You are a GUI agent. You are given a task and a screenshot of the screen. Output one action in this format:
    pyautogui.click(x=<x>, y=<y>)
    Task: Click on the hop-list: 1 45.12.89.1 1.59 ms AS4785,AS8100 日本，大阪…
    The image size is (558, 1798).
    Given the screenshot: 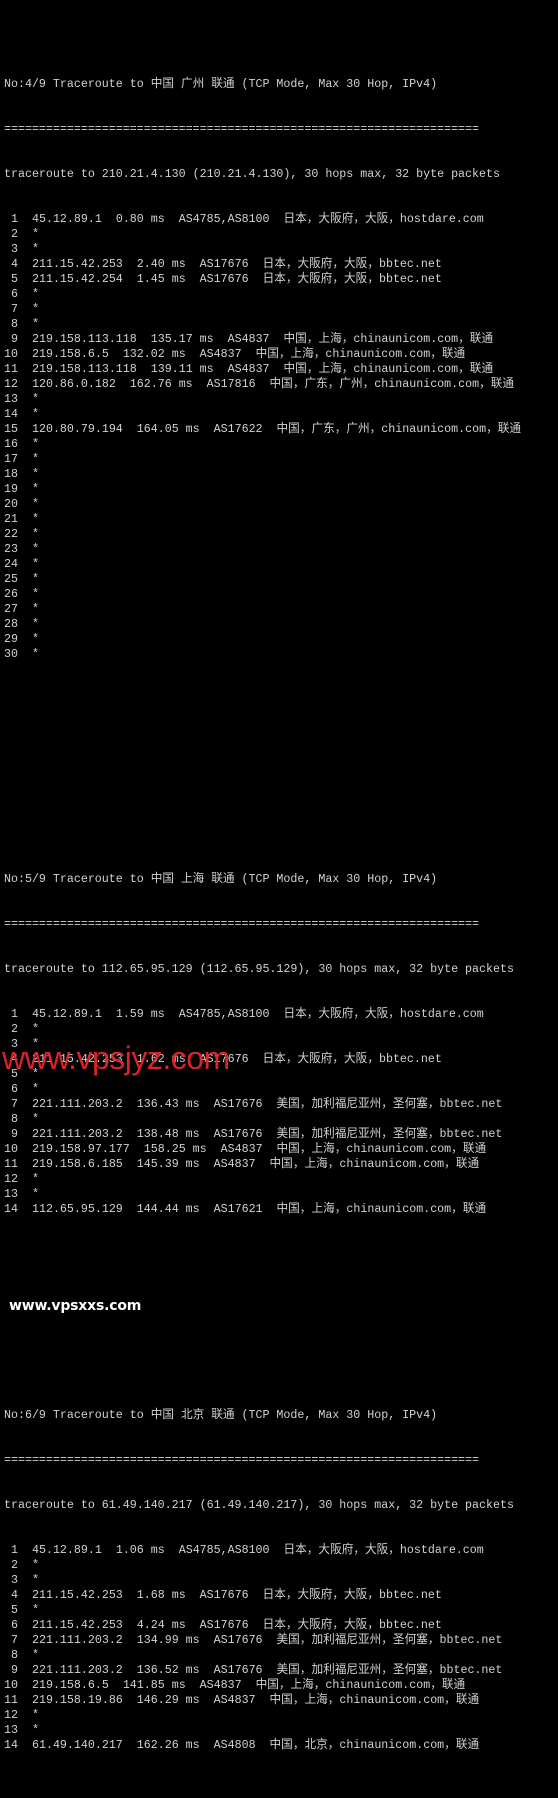 What is the action you would take?
    pyautogui.click(x=262, y=1112)
    